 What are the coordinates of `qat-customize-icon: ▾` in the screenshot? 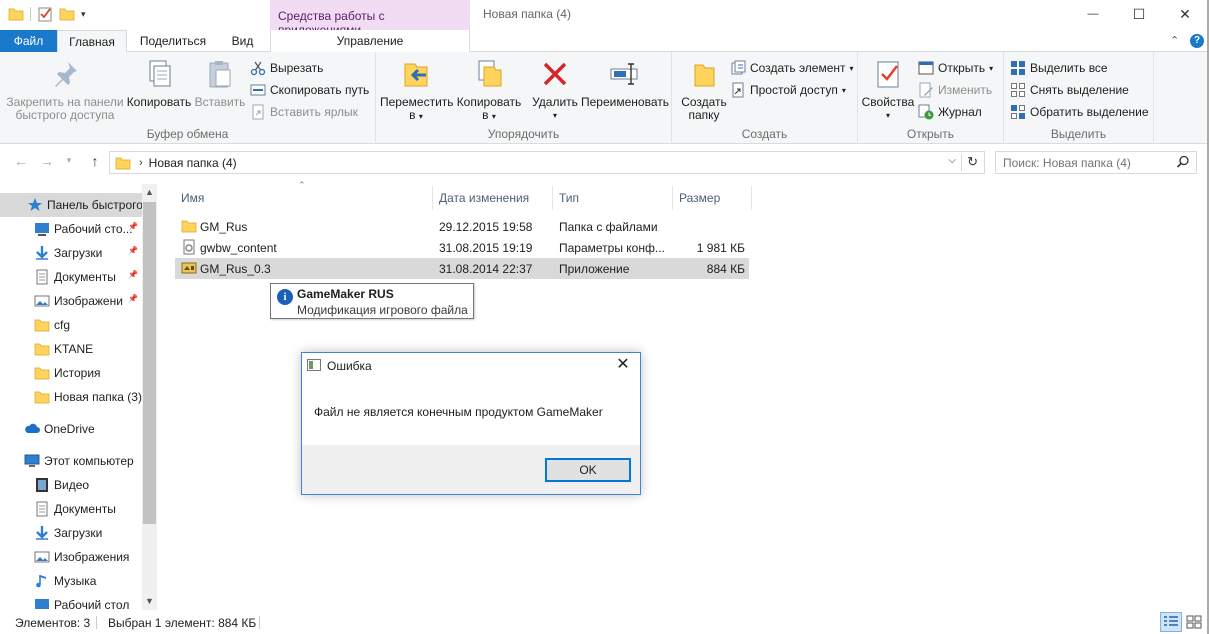 It's located at (83, 14).